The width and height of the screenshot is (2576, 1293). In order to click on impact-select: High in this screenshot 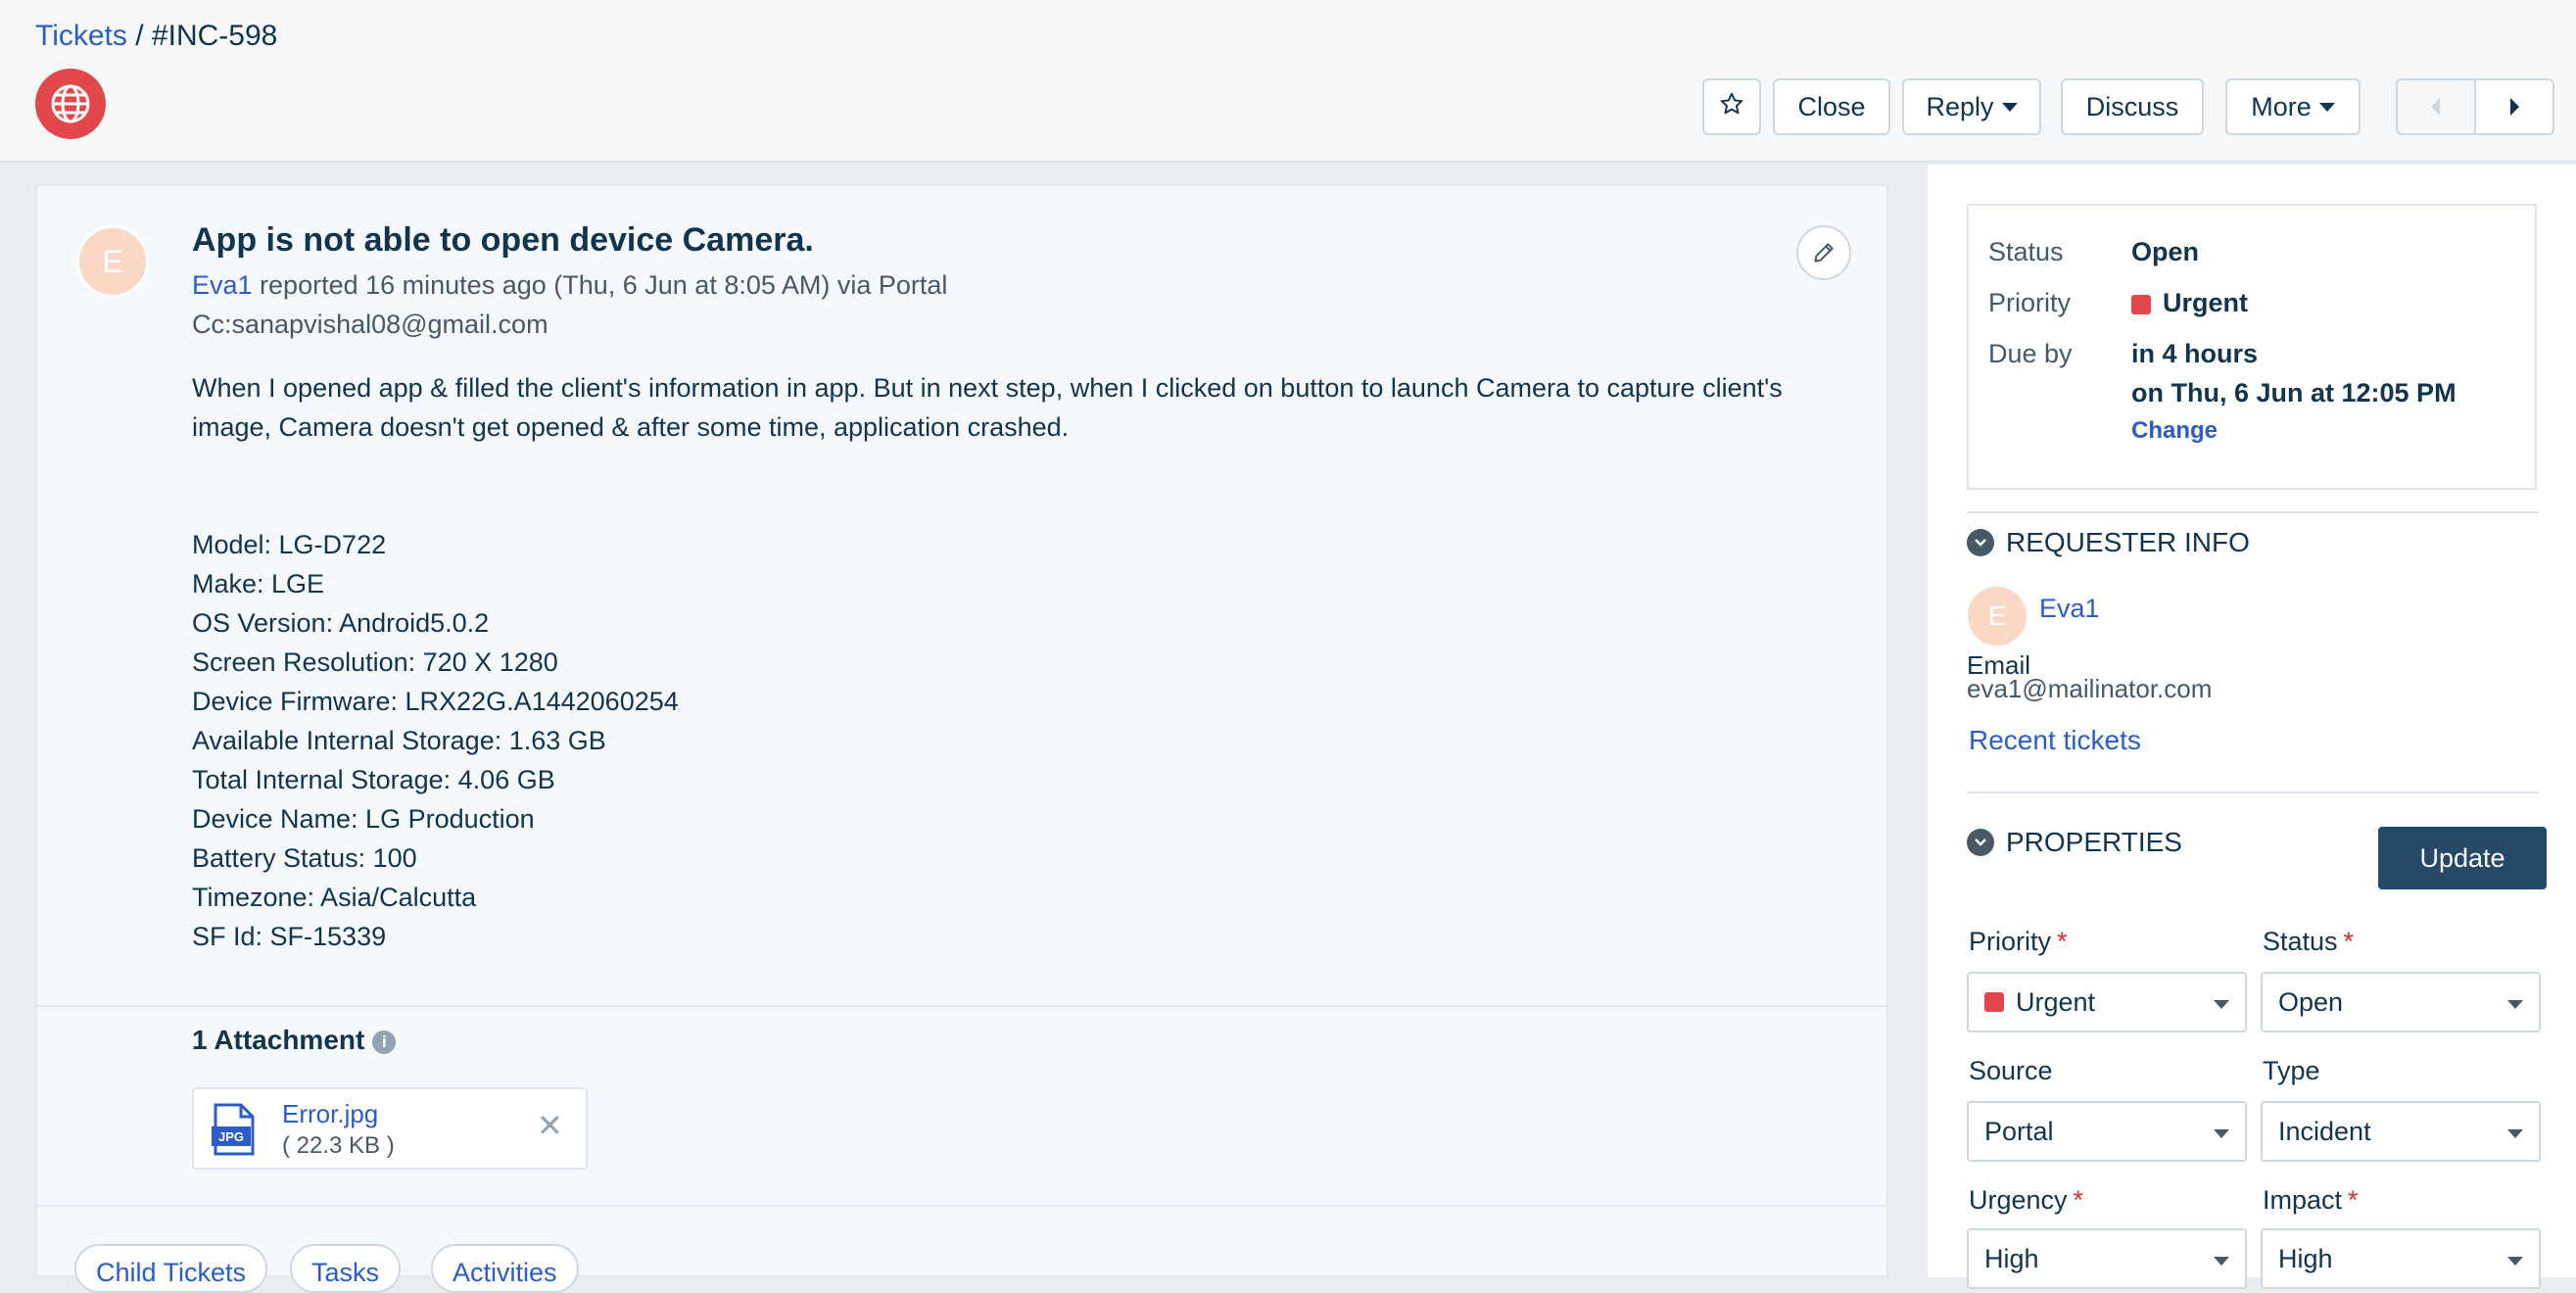, I will do `click(2401, 1258)`.